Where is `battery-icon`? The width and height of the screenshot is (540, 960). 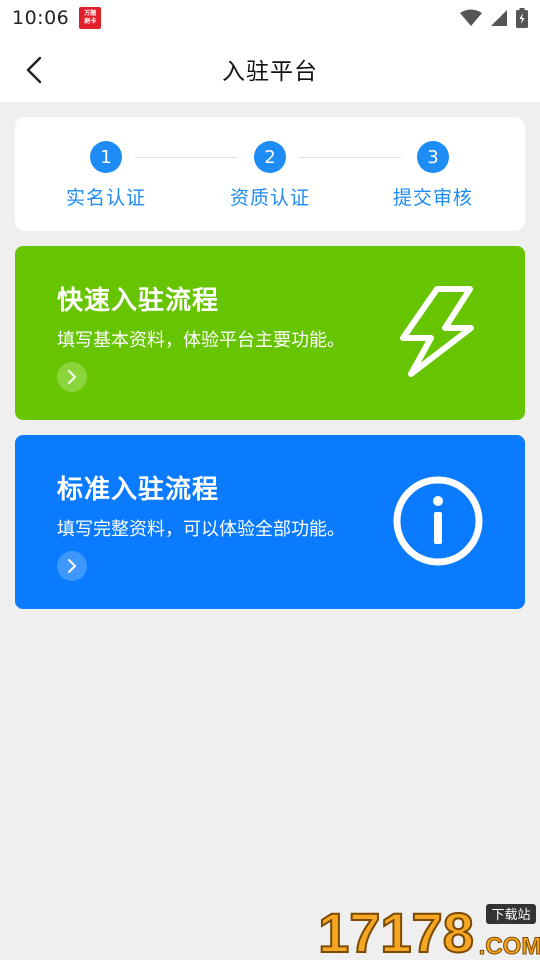 battery-icon is located at coordinates (522, 18).